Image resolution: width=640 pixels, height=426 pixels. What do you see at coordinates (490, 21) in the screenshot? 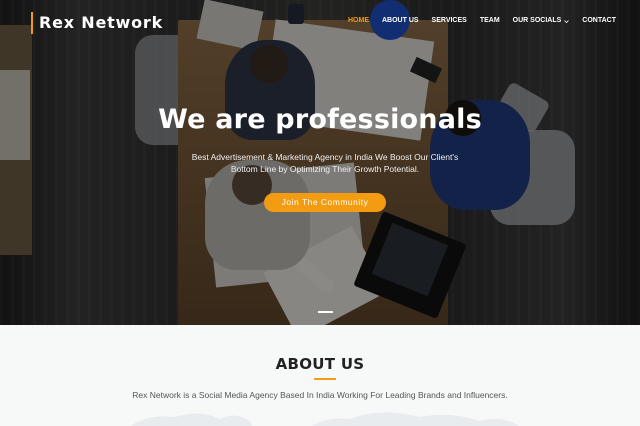
I see `nav-team: TEAM` at bounding box center [490, 21].